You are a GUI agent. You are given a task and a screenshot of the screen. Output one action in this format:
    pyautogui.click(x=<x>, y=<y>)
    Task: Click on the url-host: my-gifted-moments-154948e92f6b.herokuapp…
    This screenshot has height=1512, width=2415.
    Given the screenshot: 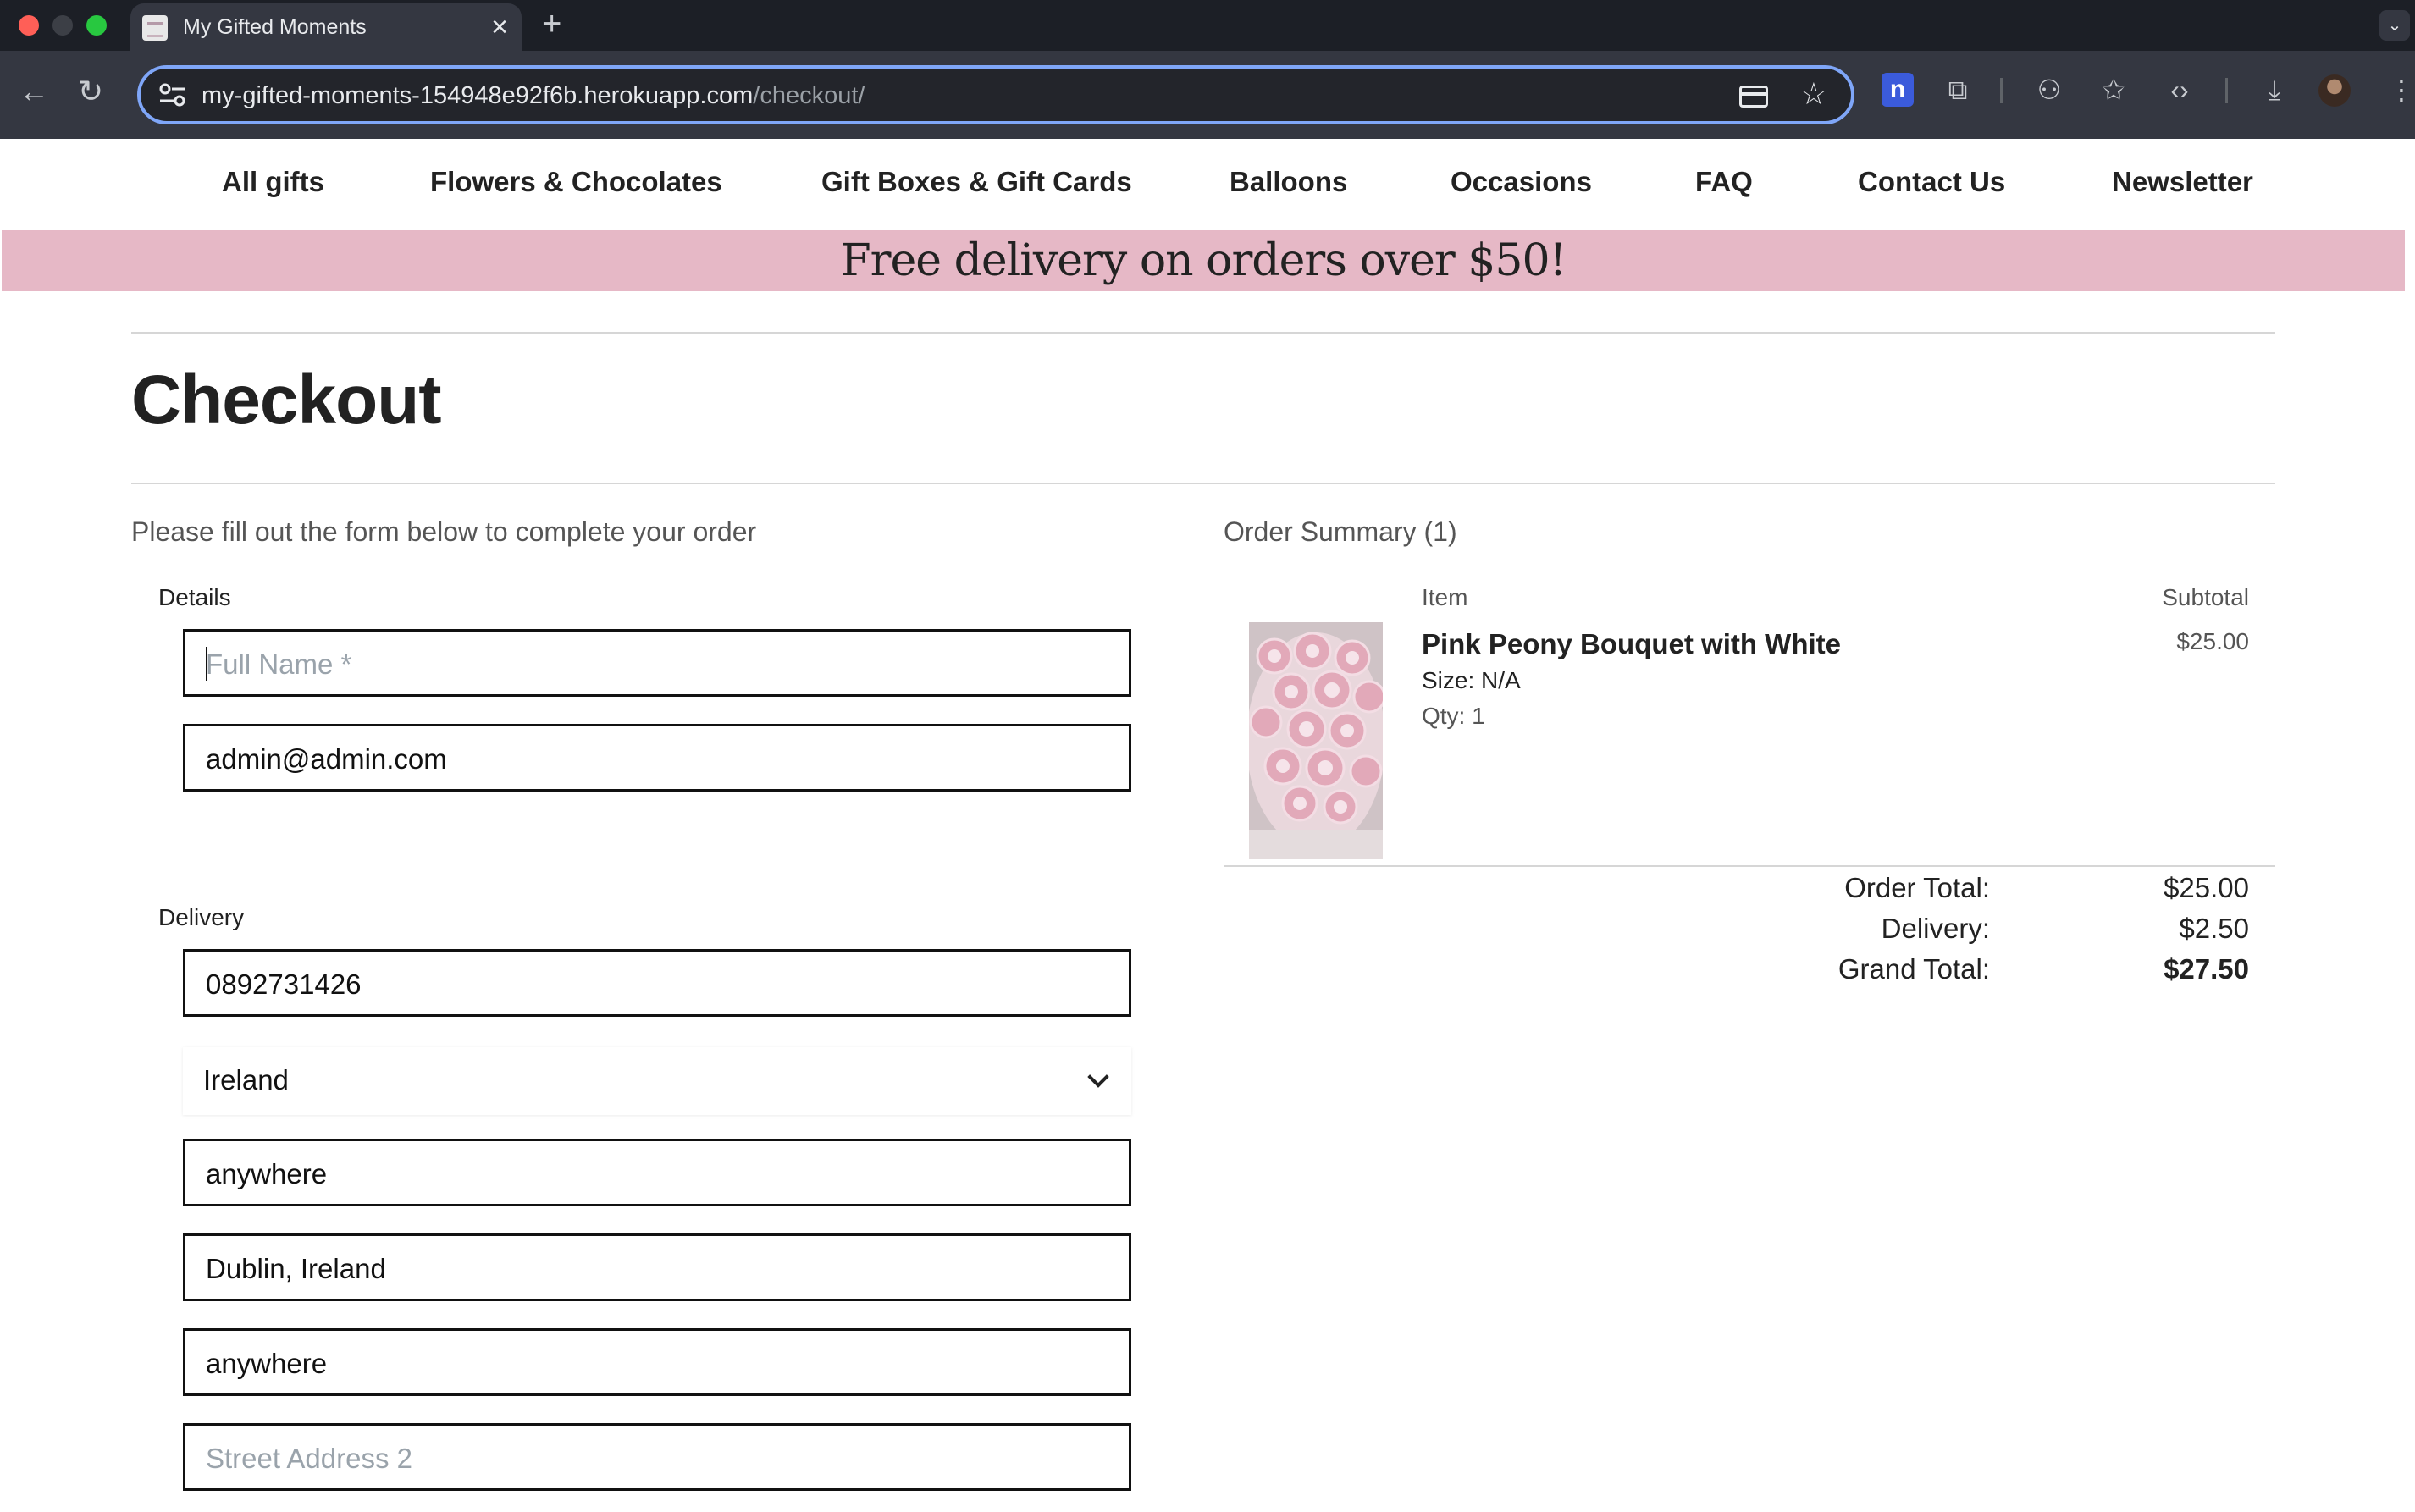 What is the action you would take?
    pyautogui.click(x=478, y=95)
    